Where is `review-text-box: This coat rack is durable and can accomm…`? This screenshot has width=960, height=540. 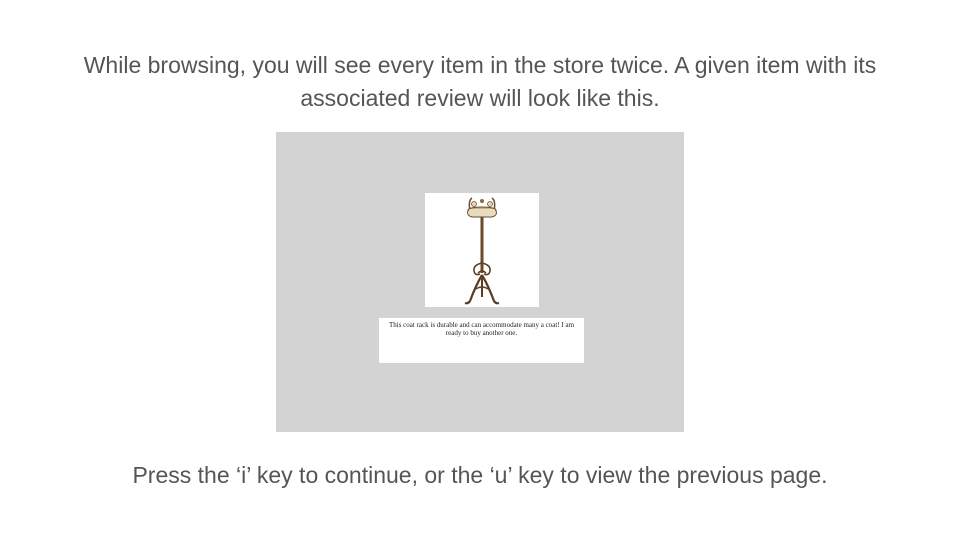 review-text-box: This coat rack is durable and can accomm… is located at coordinates (481, 340).